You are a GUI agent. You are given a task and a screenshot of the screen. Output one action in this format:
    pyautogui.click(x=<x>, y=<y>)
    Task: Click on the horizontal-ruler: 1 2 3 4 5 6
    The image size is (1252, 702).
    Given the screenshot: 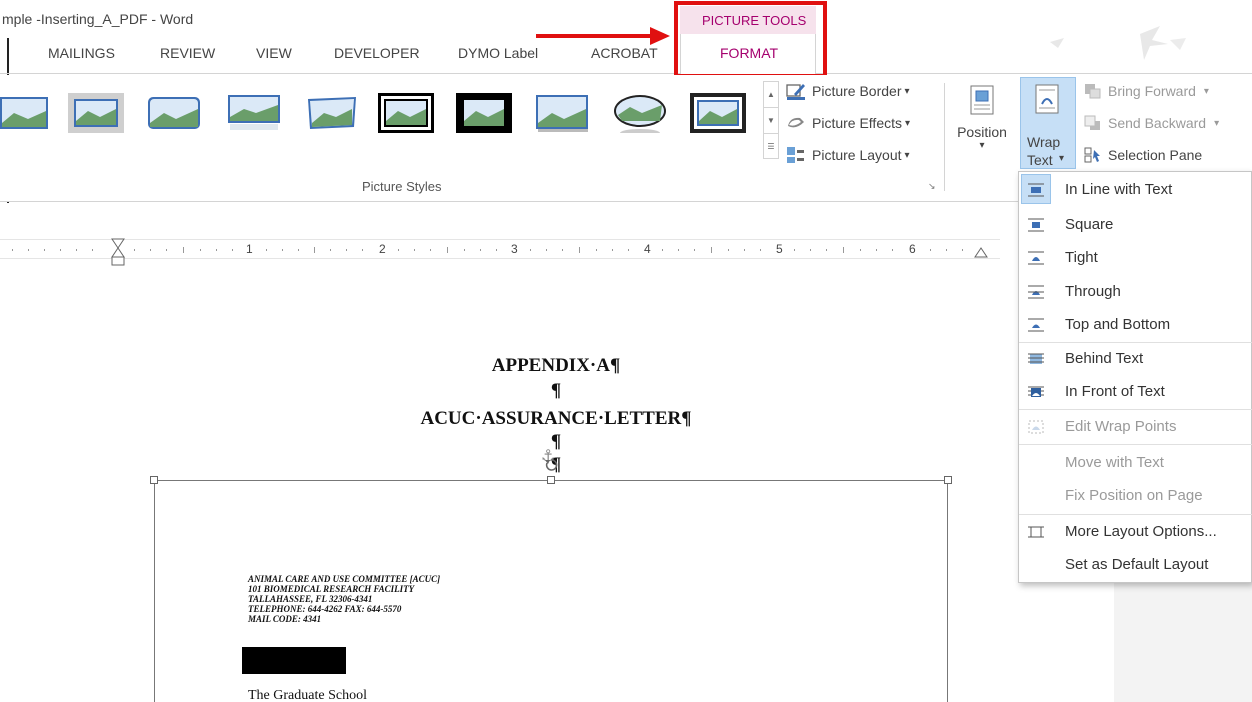 What is the action you would take?
    pyautogui.click(x=500, y=252)
    